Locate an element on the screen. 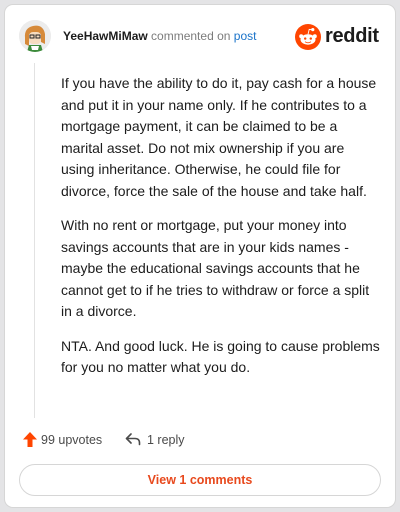  upvote-arrow-icon is located at coordinates (30, 439).